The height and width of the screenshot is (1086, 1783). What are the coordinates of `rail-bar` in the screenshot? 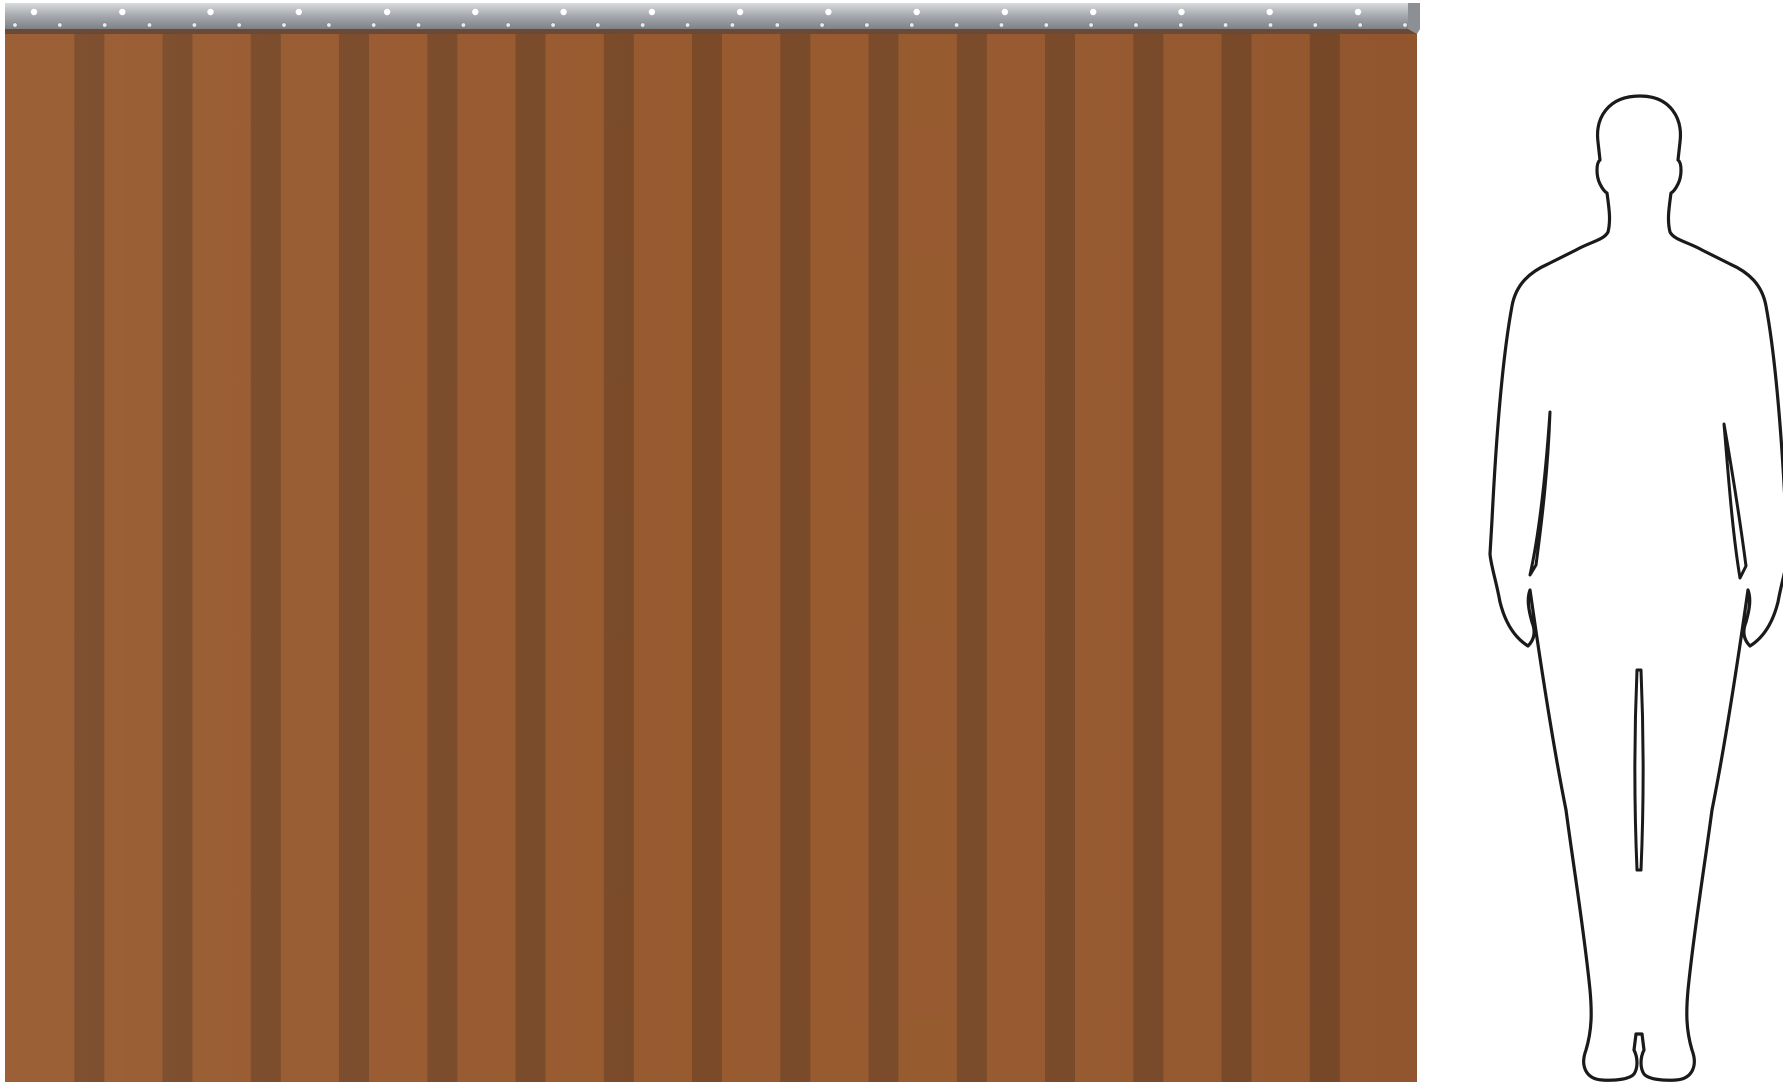 It's located at (711, 16).